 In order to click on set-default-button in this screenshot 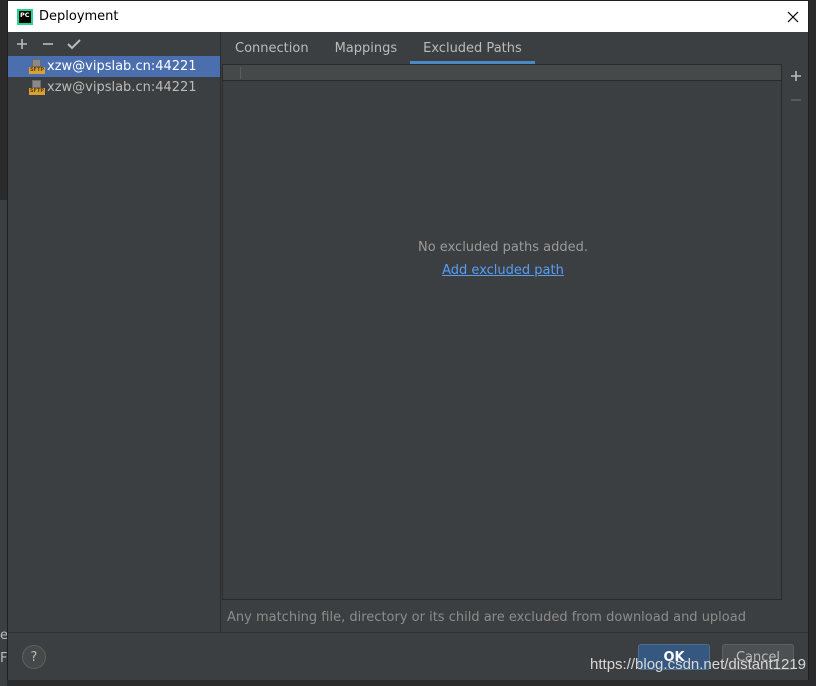, I will do `click(74, 44)`.